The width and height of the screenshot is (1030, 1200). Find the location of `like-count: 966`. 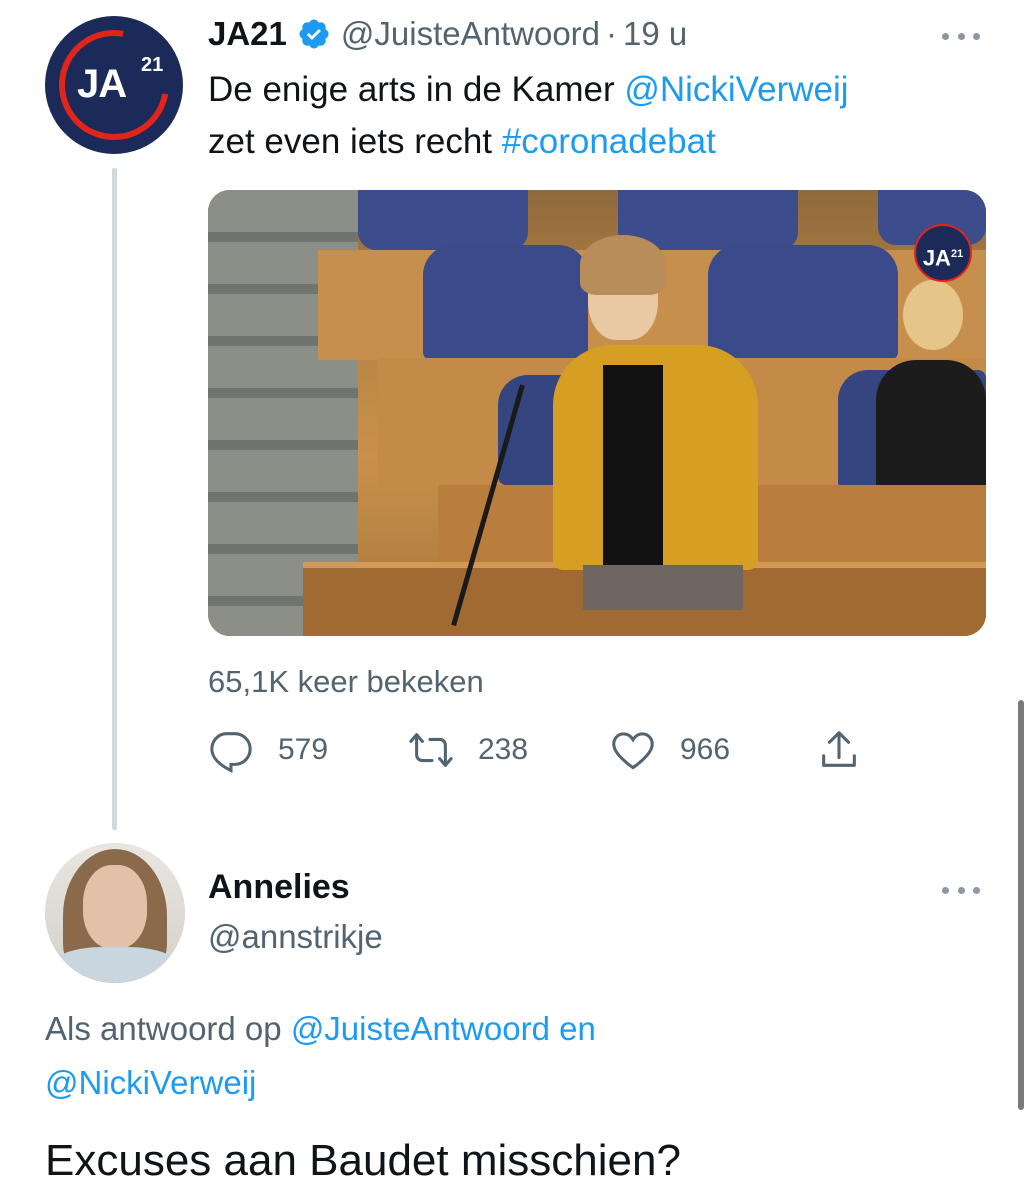

like-count: 966 is located at coordinates (705, 749).